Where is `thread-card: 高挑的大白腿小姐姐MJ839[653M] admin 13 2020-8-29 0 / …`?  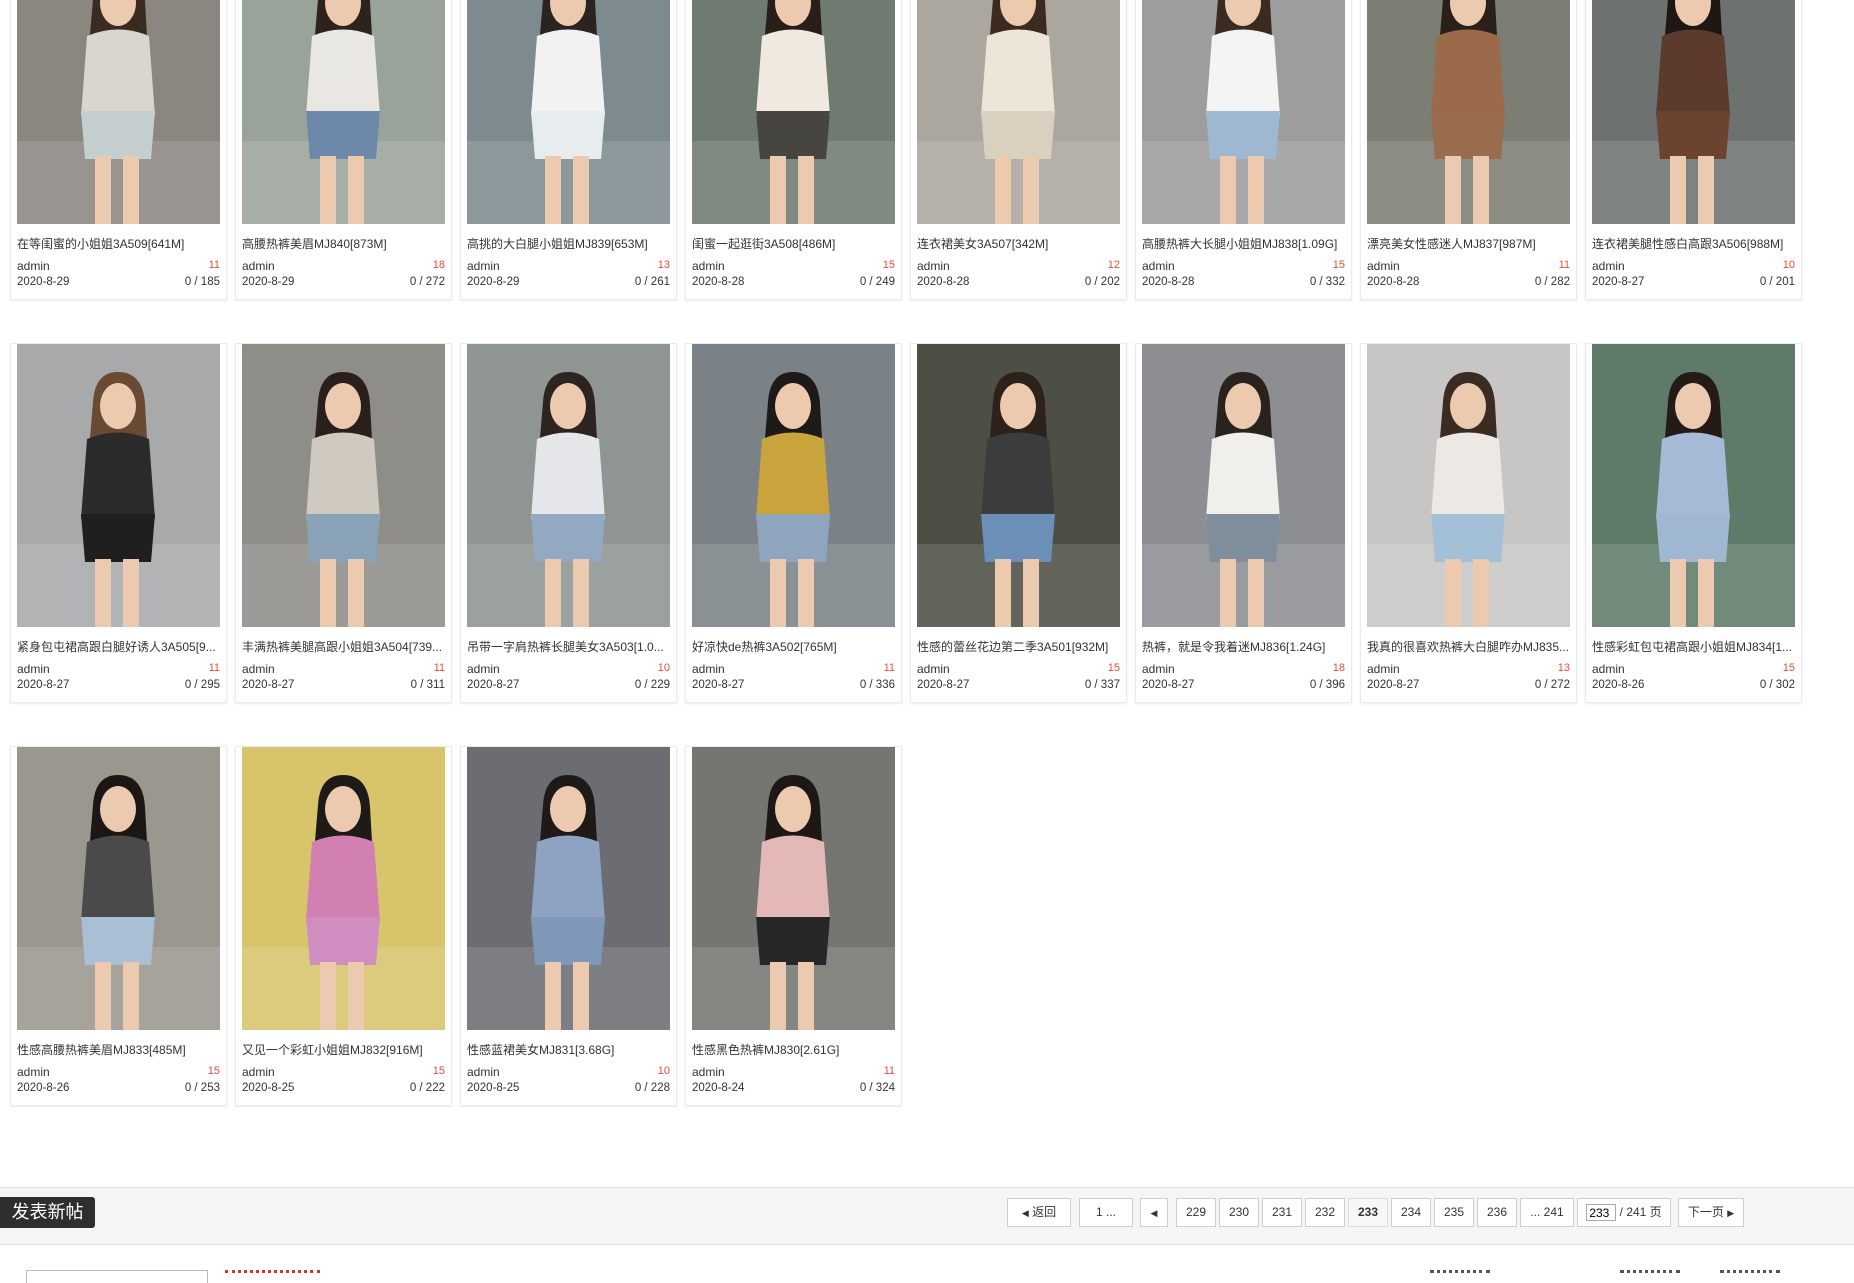
thread-card: 高挑的大白腿小姐姐MJ839[653M] admin 13 2020-8-29 0 / … is located at coordinates (568, 150).